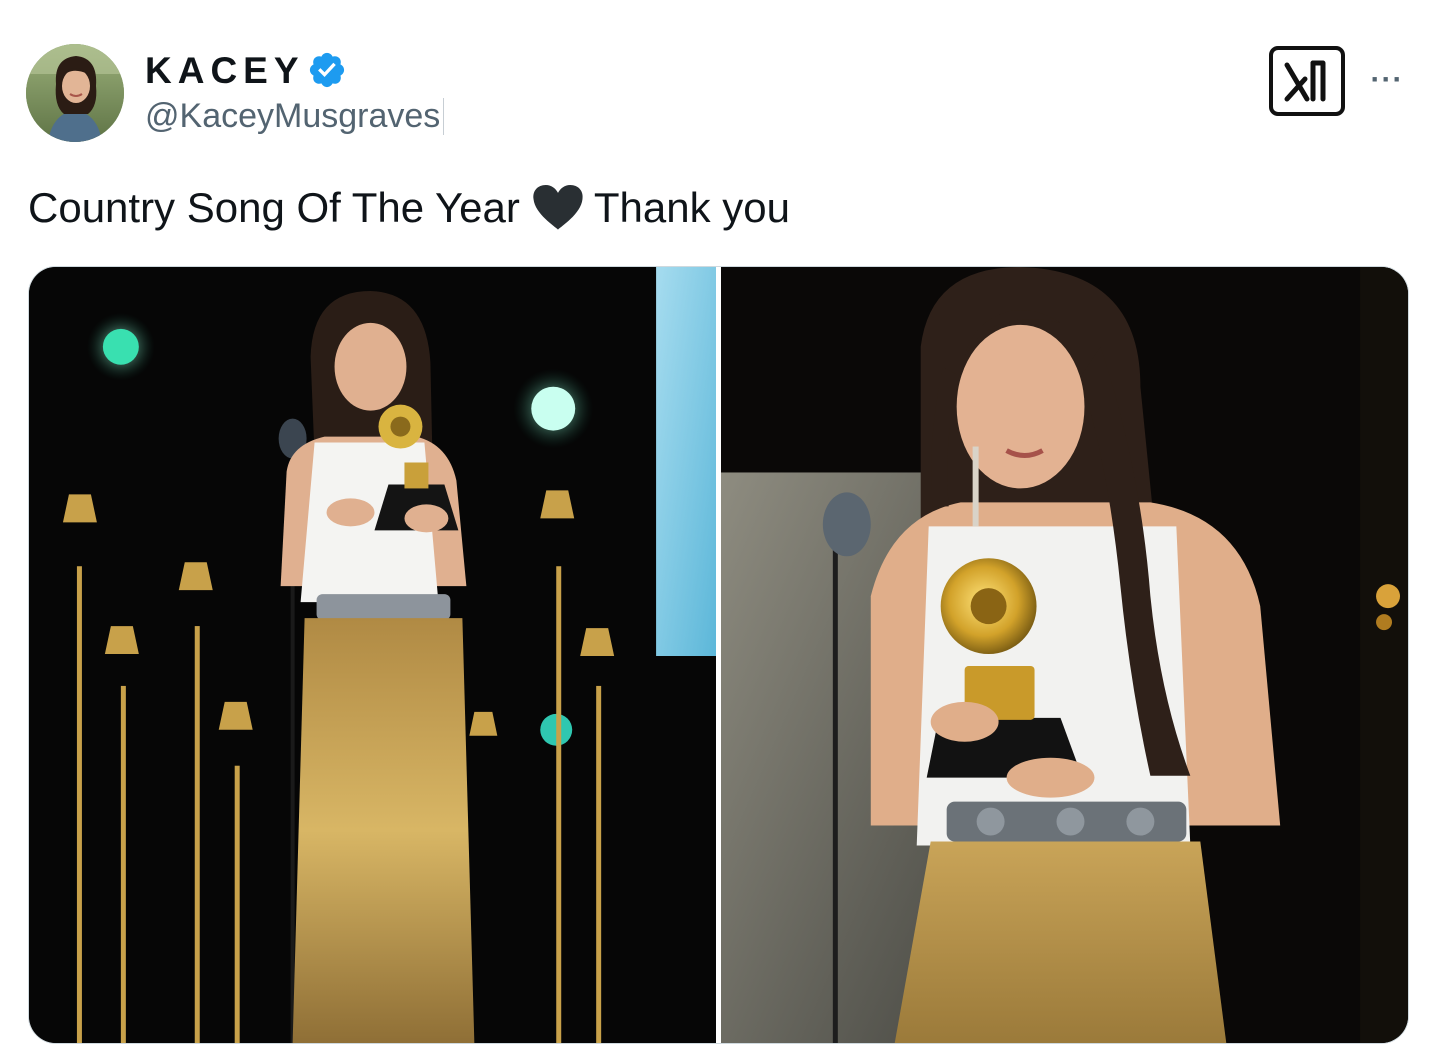 Image resolution: width=1440 pixels, height=1058 pixels. I want to click on author-name-row: KACEY, so click(246, 70).